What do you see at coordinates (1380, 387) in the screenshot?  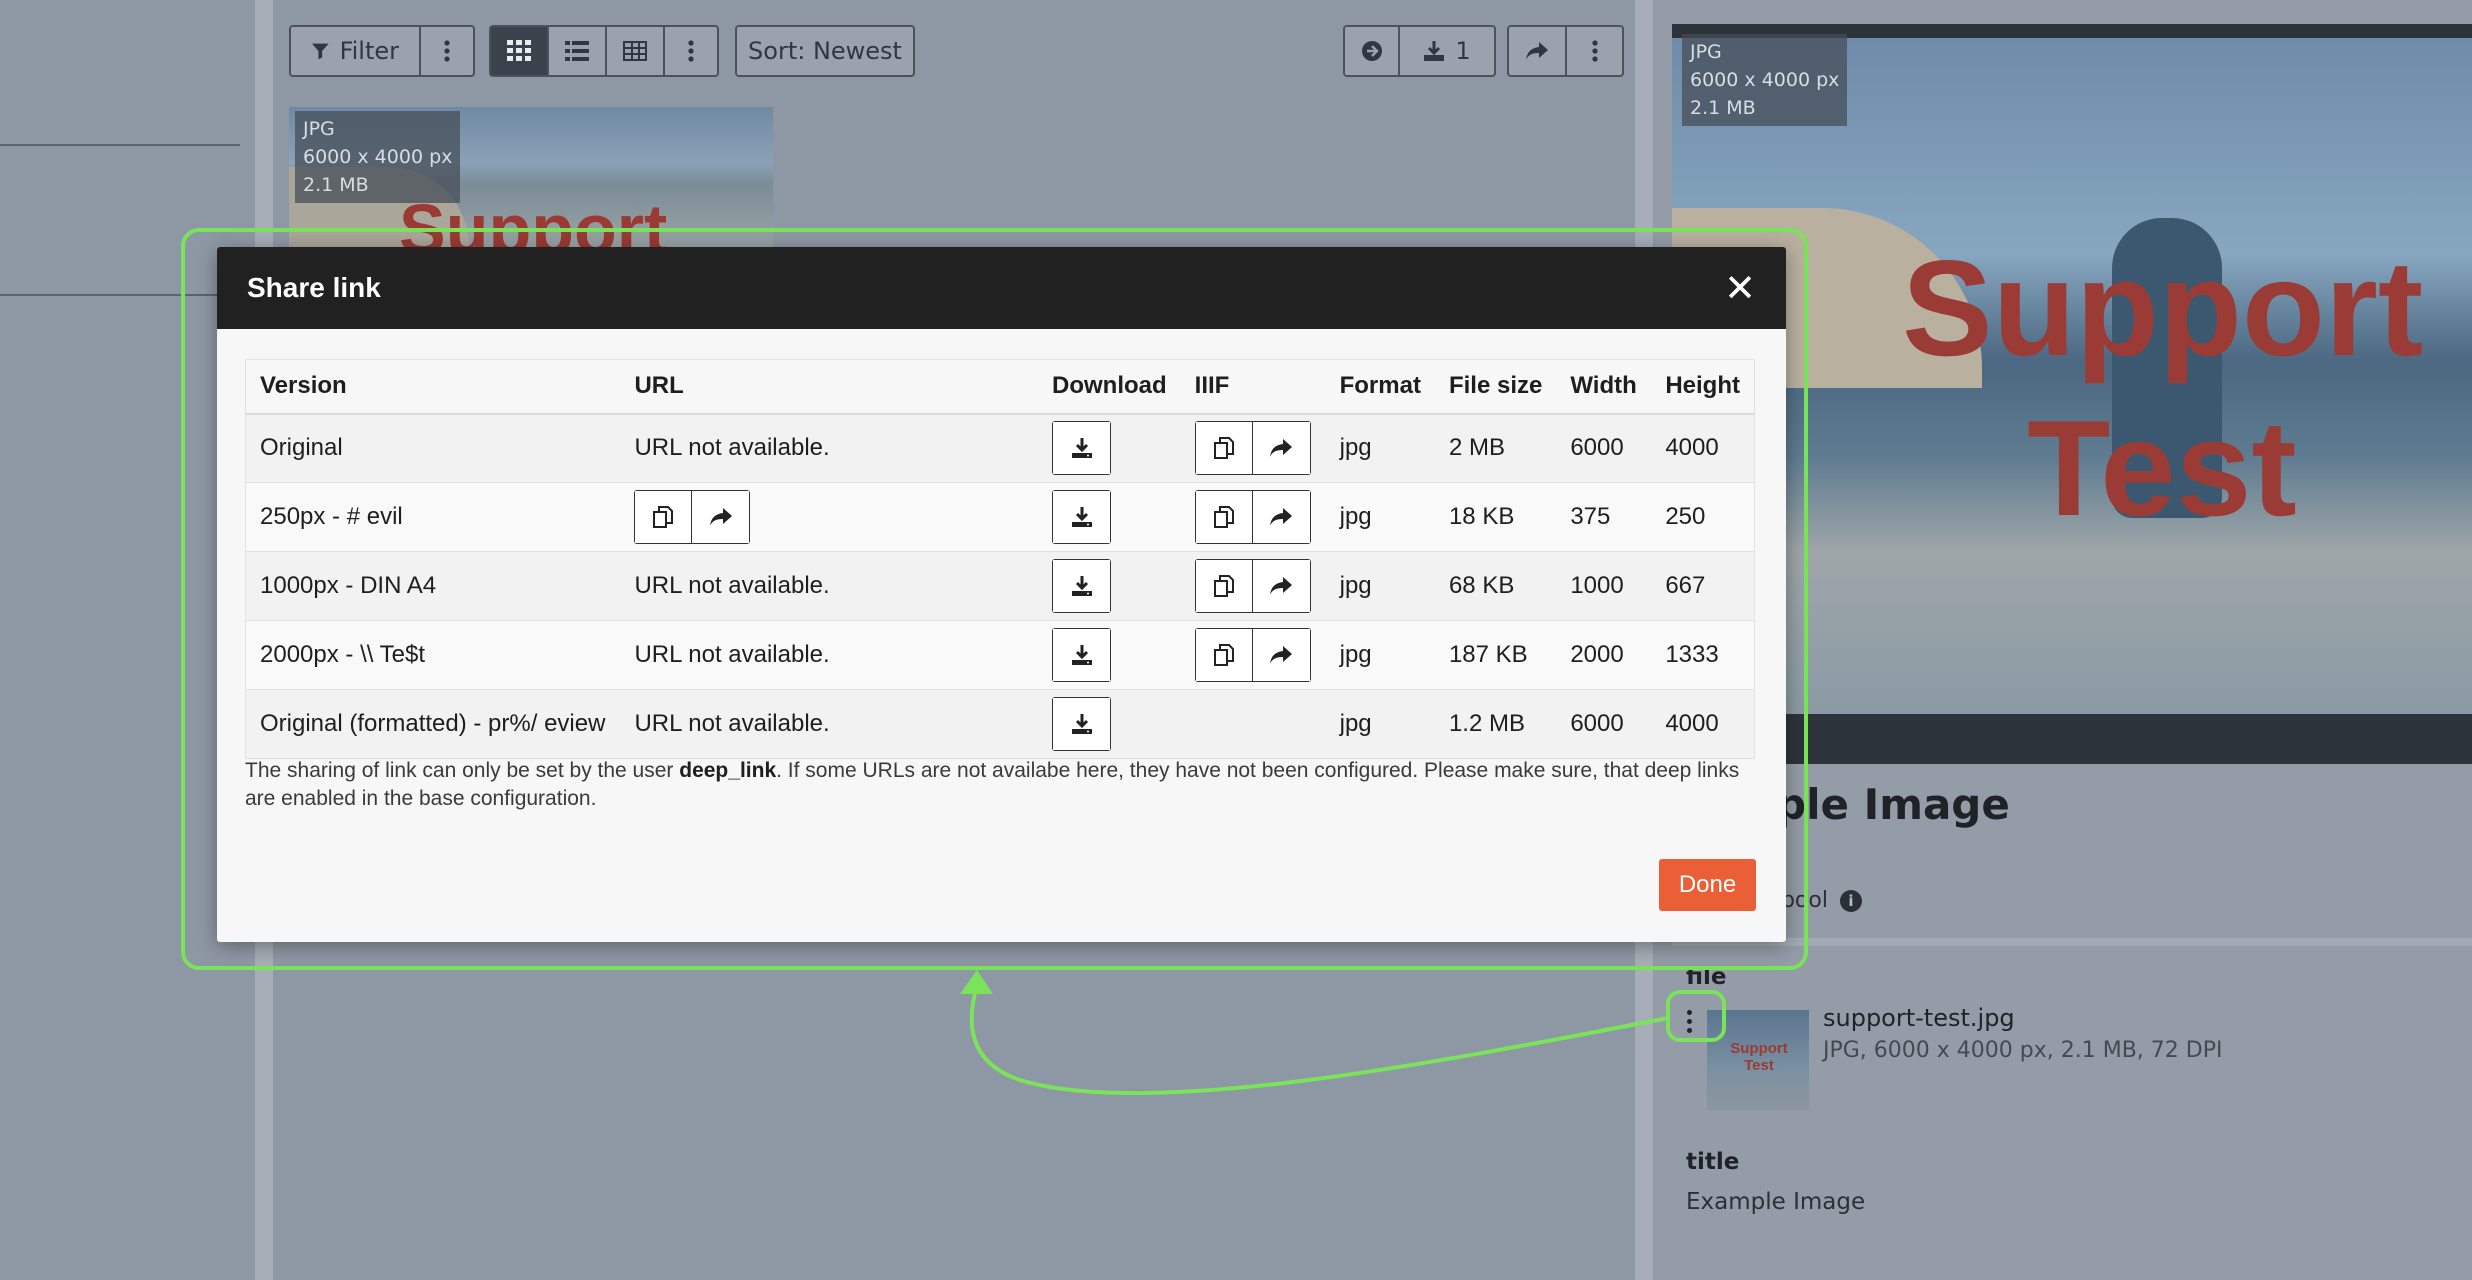 I see `col-format: Format` at bounding box center [1380, 387].